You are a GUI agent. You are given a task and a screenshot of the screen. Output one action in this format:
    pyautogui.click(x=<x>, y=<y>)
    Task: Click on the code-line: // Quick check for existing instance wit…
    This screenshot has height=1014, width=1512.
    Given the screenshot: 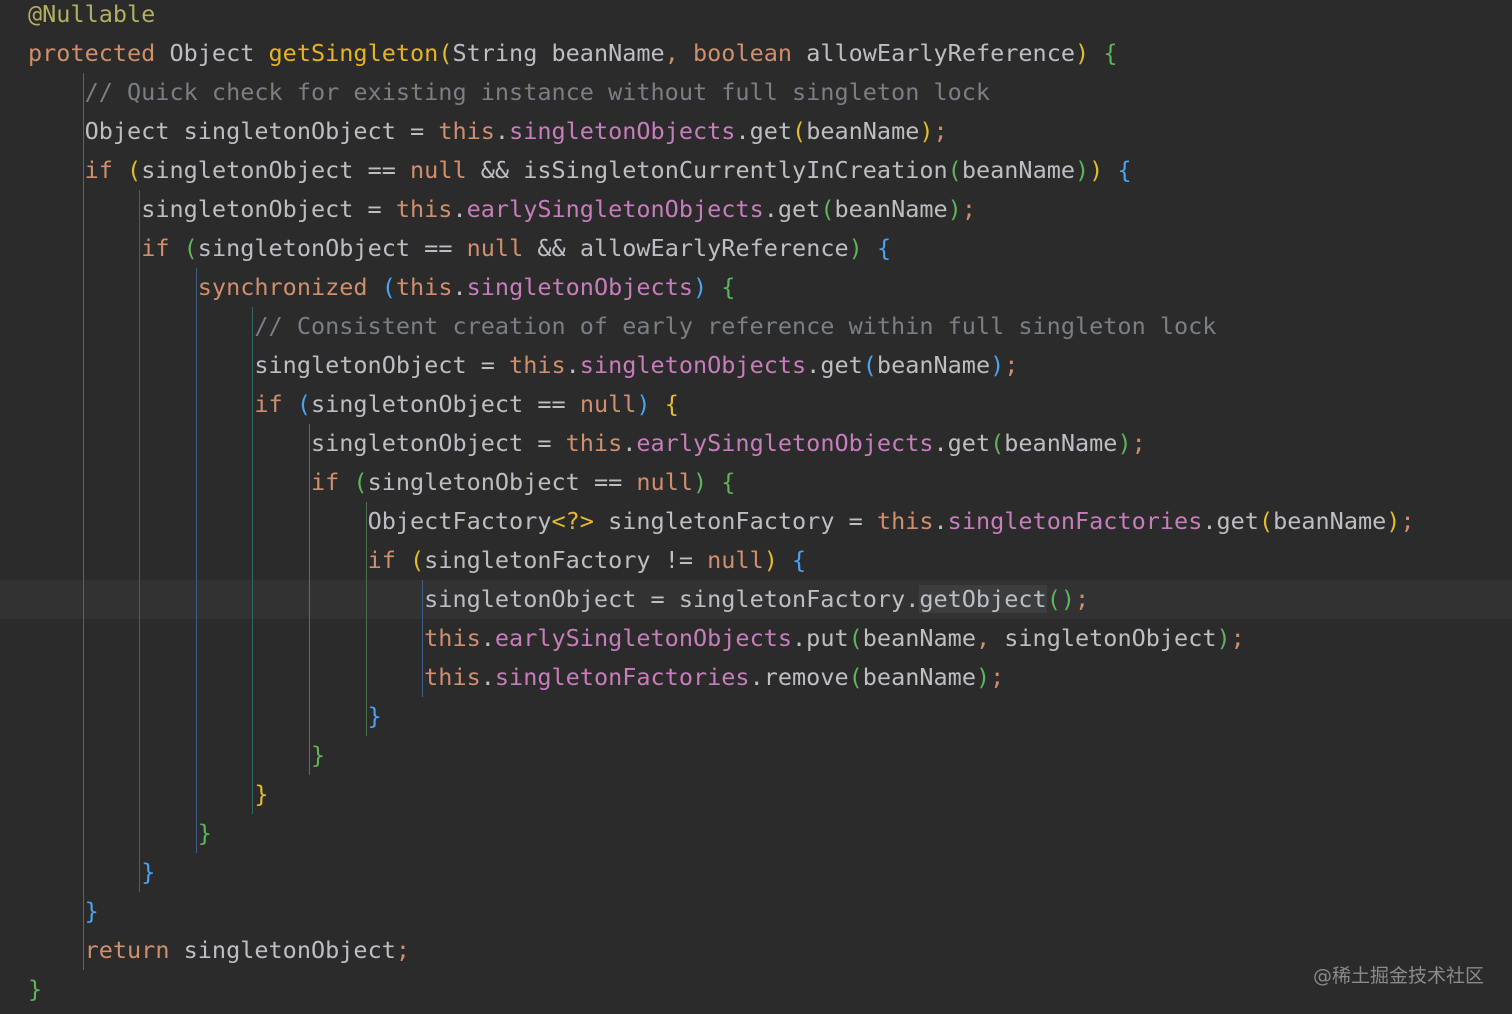 What is the action you would take?
    pyautogui.click(x=756, y=92)
    